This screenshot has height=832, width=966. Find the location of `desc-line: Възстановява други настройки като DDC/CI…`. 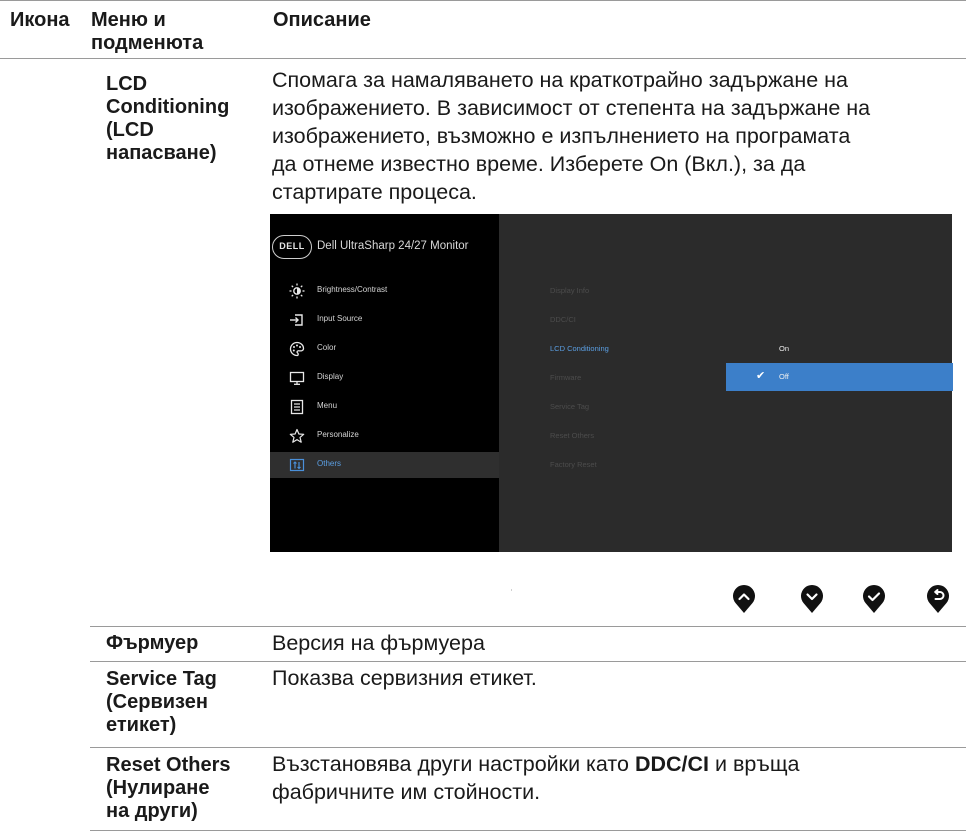

desc-line: Възстановява други настройки като DDC/CI… is located at coordinates (535, 764).